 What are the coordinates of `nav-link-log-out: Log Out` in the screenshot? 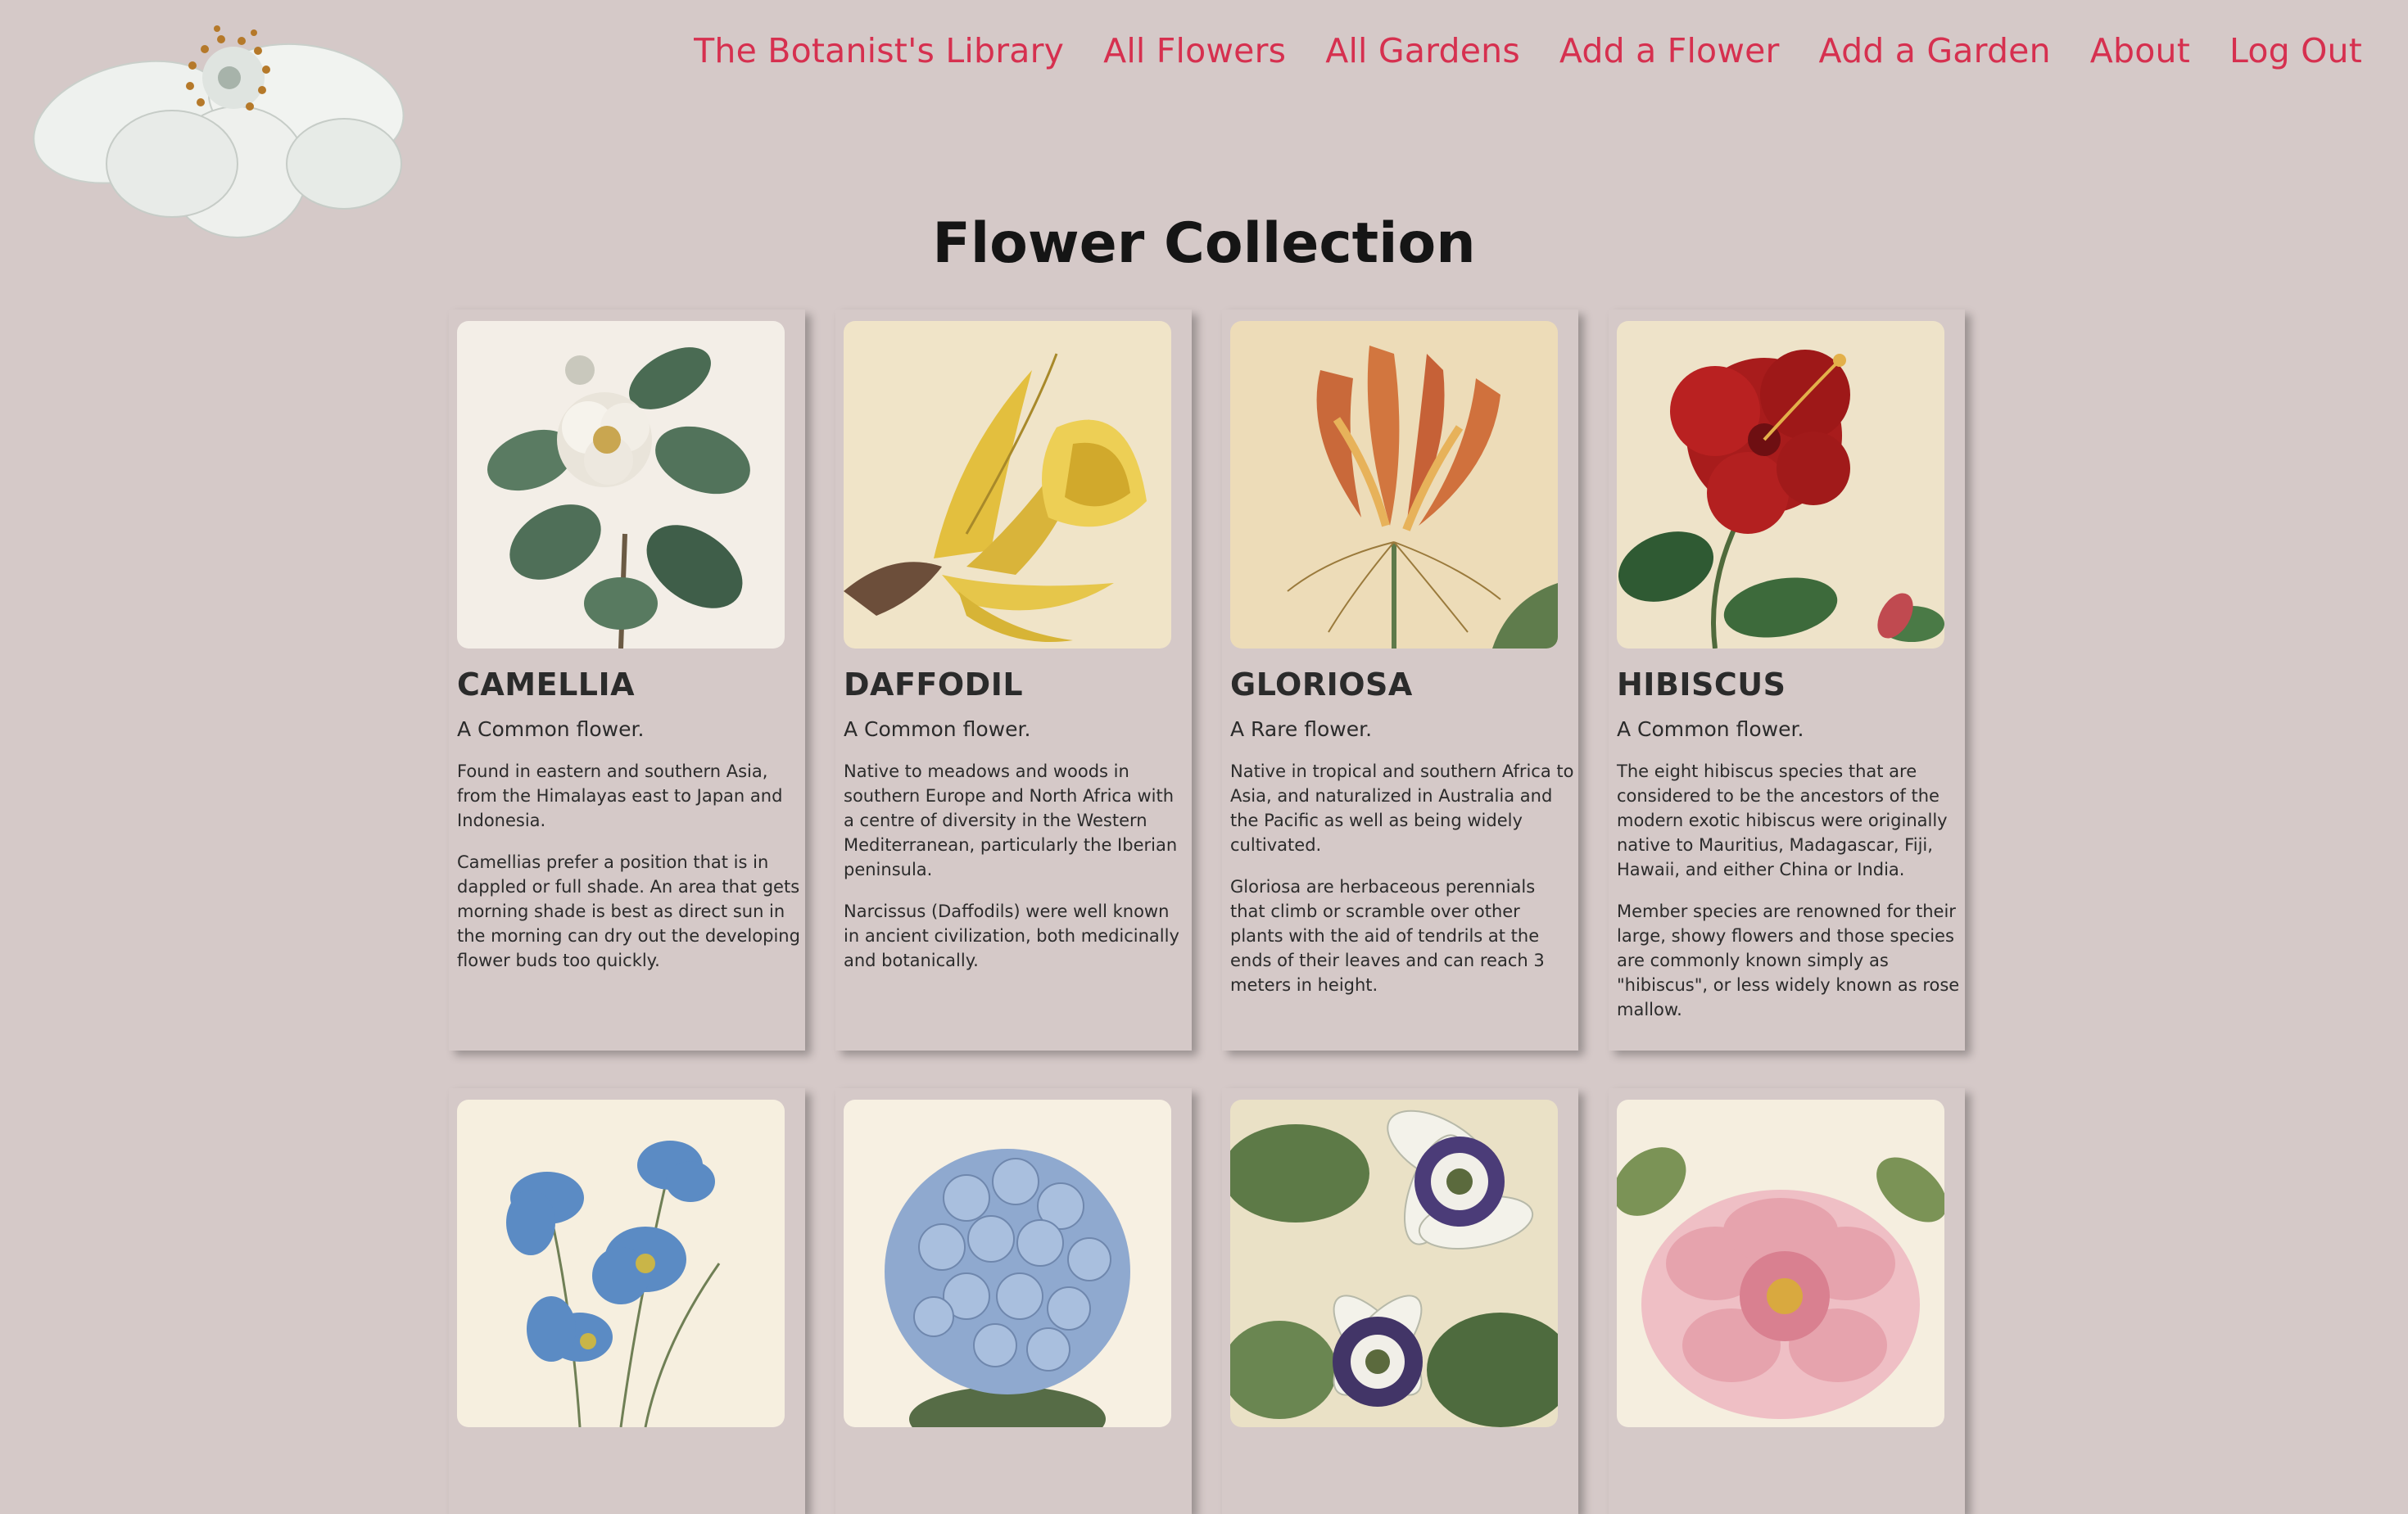 It's located at (2295, 50).